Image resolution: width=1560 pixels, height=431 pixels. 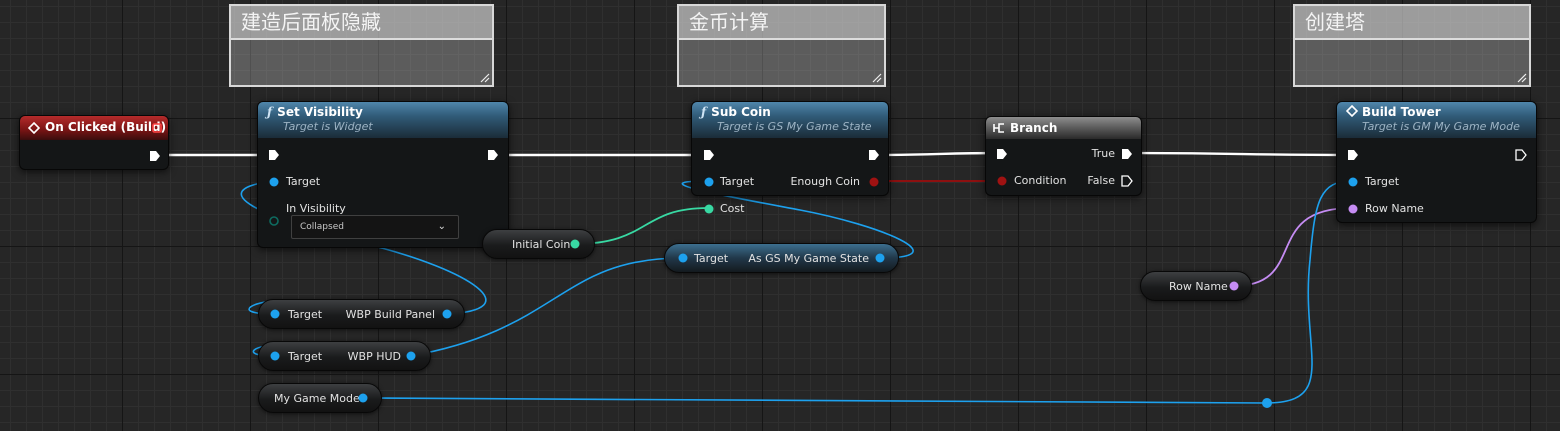 I want to click on cost-pin, so click(x=709, y=209).